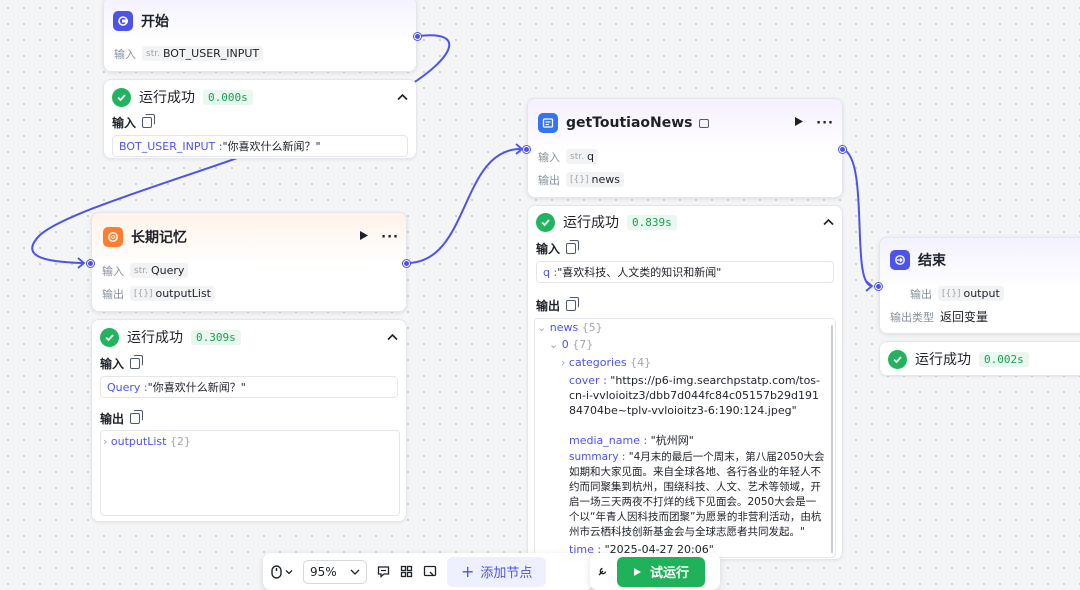  Describe the element at coordinates (608, 440) in the screenshot. I see `tree-key: media_name :` at that location.